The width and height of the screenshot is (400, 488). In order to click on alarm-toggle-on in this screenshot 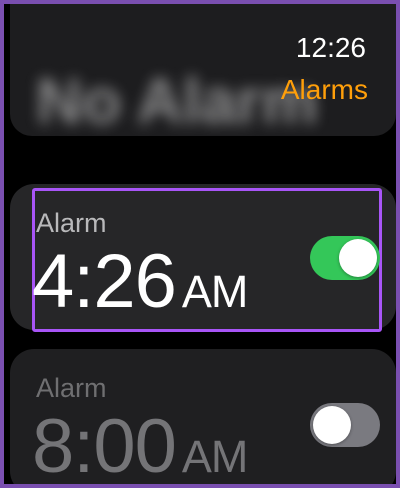, I will do `click(345, 258)`.